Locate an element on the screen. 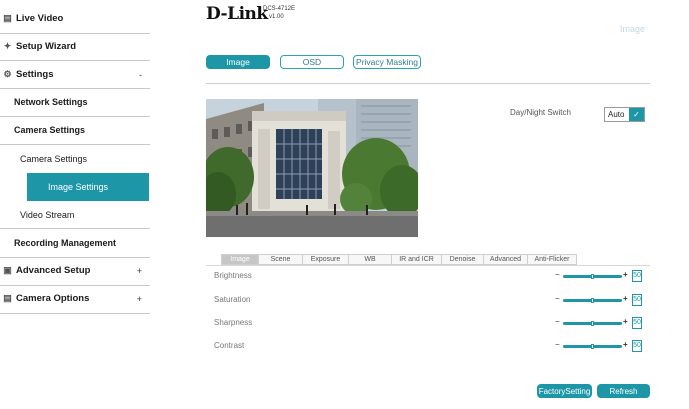 This screenshot has height=409, width=689. saturation-increase: + is located at coordinates (625, 298).